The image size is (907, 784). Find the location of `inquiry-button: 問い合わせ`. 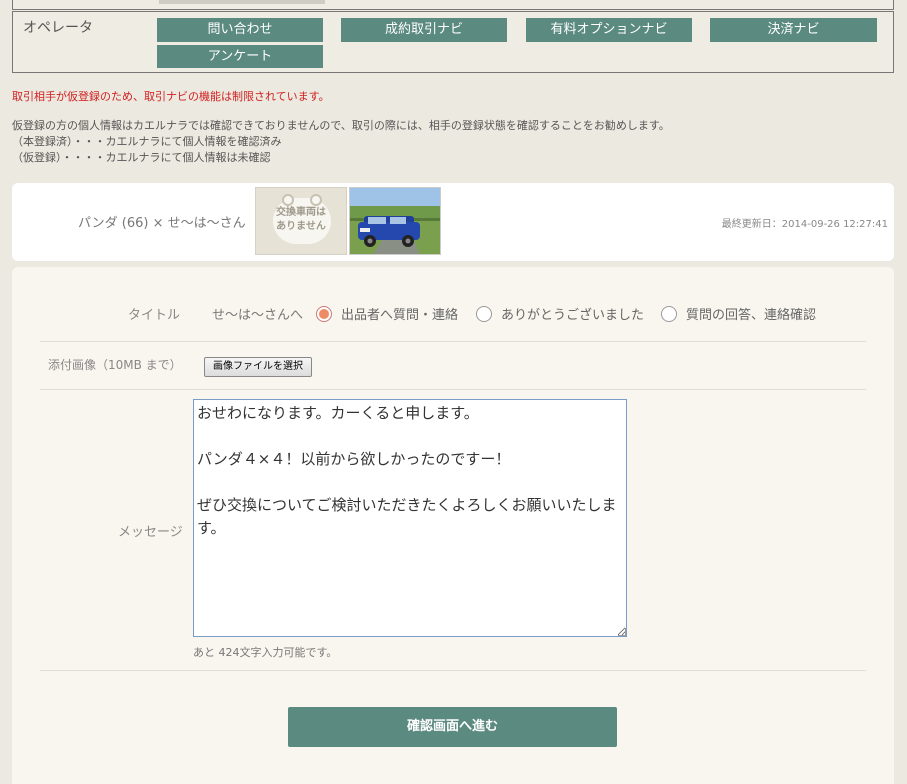

inquiry-button: 問い合わせ is located at coordinates (240, 30).